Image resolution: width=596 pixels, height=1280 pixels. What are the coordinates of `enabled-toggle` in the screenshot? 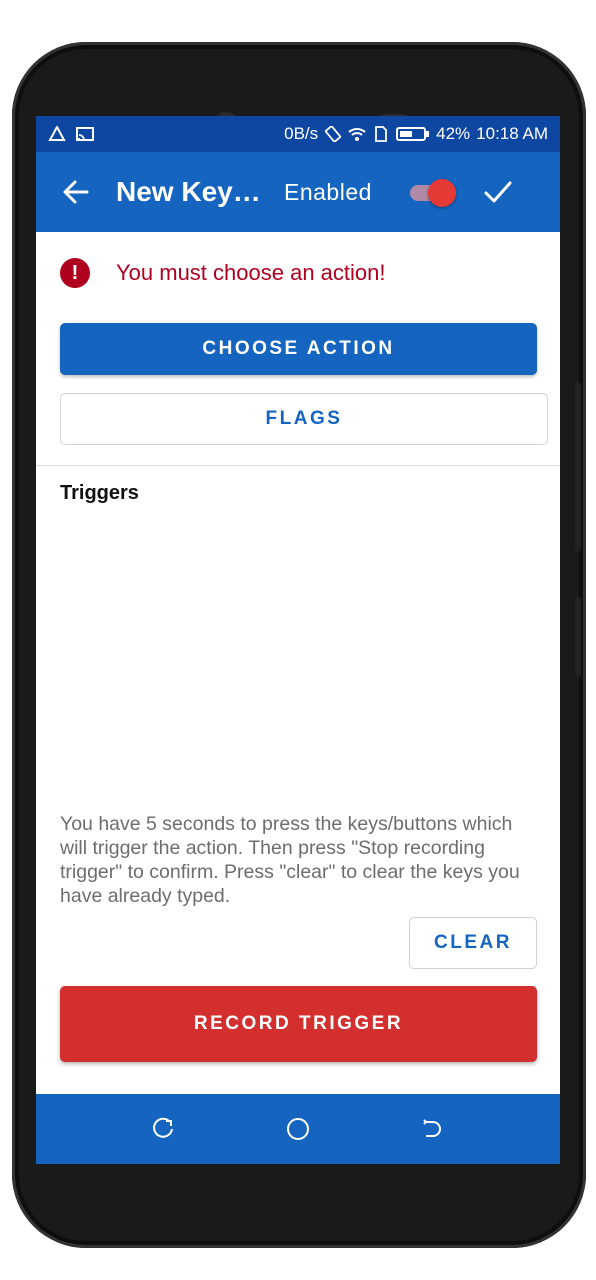 It's located at (433, 192).